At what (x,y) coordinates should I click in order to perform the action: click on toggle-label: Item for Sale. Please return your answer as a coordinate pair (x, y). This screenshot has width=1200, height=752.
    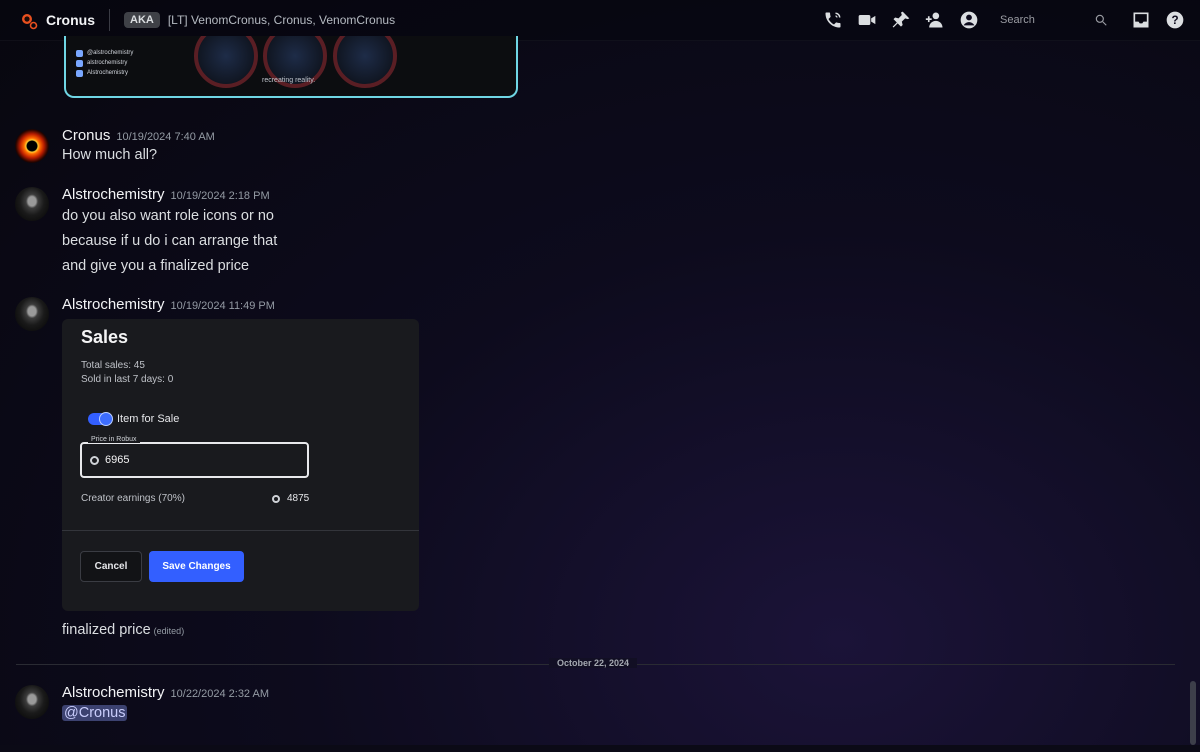
    Looking at the image, I should click on (148, 419).